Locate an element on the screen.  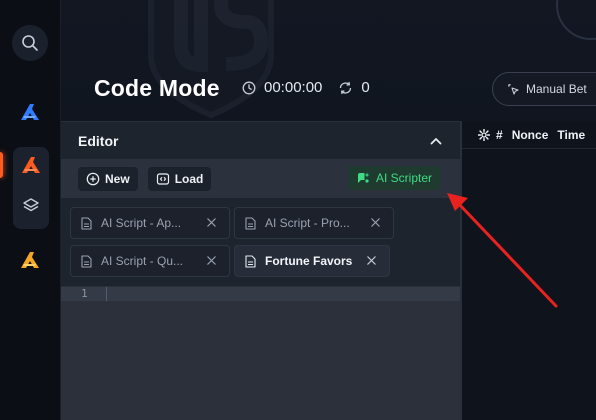
cursor-click-icon is located at coordinates (513, 89).